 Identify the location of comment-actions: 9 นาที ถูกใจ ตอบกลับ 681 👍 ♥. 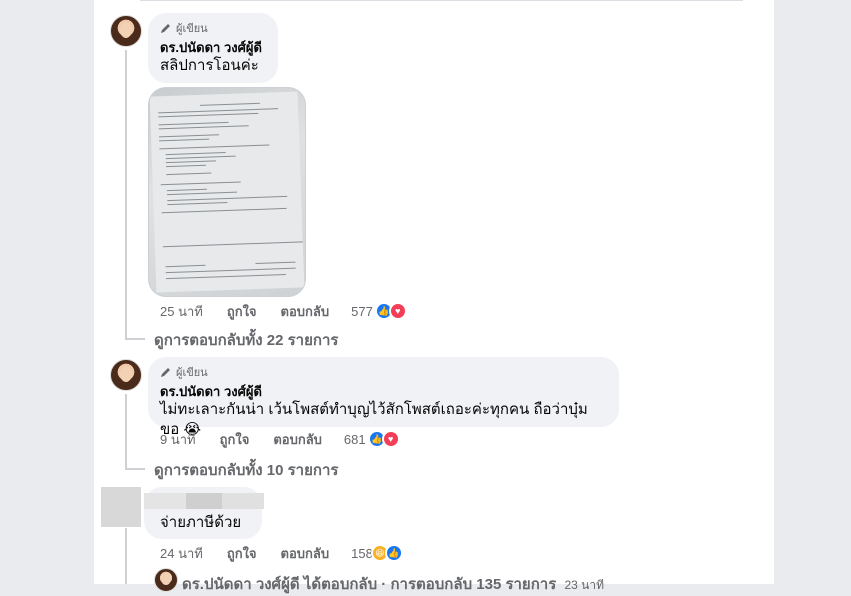
(280, 439).